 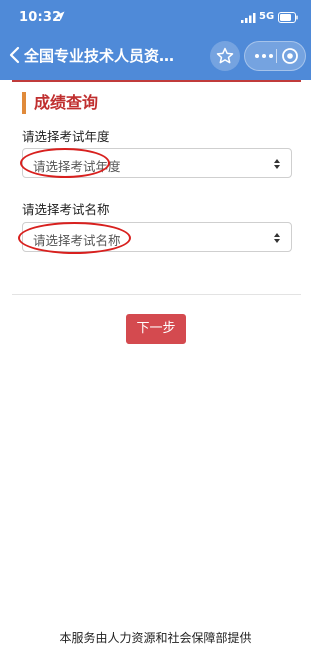 What do you see at coordinates (60, 103) in the screenshot?
I see `section-title: 成绩查询` at bounding box center [60, 103].